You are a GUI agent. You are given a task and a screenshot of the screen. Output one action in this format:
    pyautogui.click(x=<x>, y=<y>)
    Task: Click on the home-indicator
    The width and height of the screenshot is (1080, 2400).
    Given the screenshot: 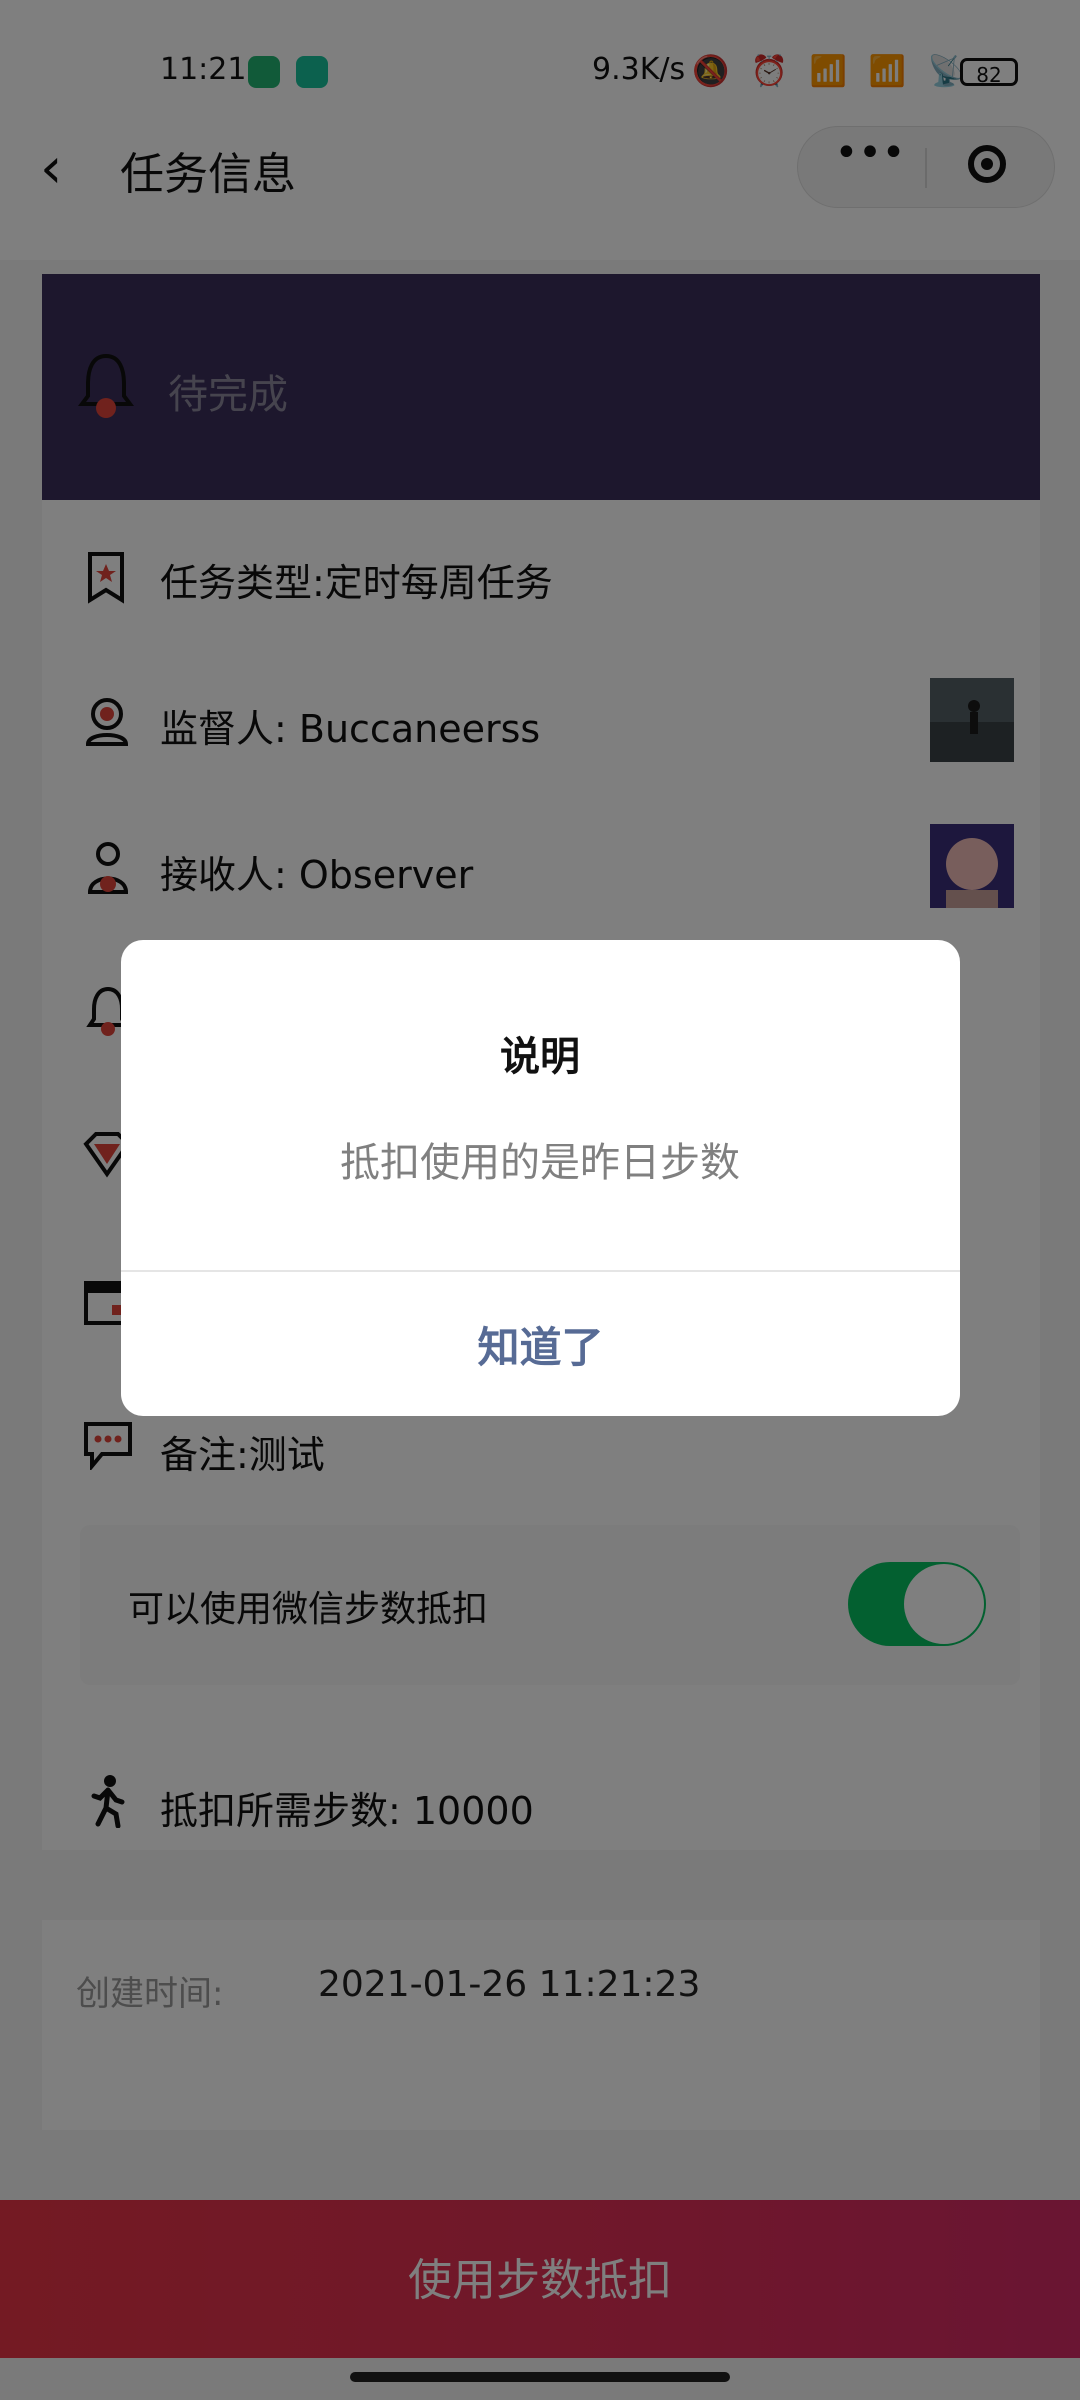 What is the action you would take?
    pyautogui.click(x=540, y=2377)
    